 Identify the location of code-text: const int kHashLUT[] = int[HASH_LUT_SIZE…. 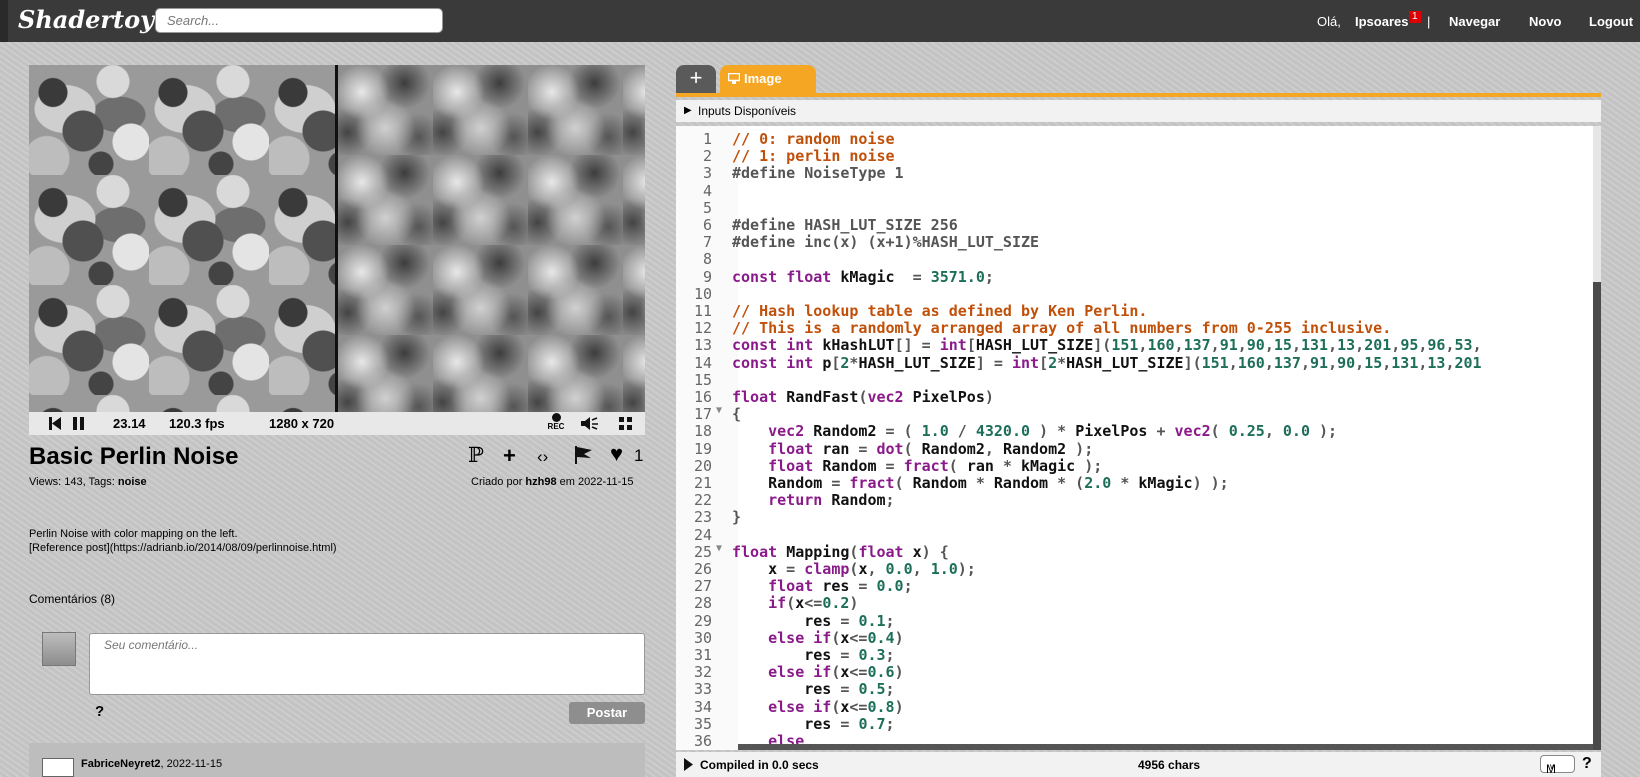
(1107, 345).